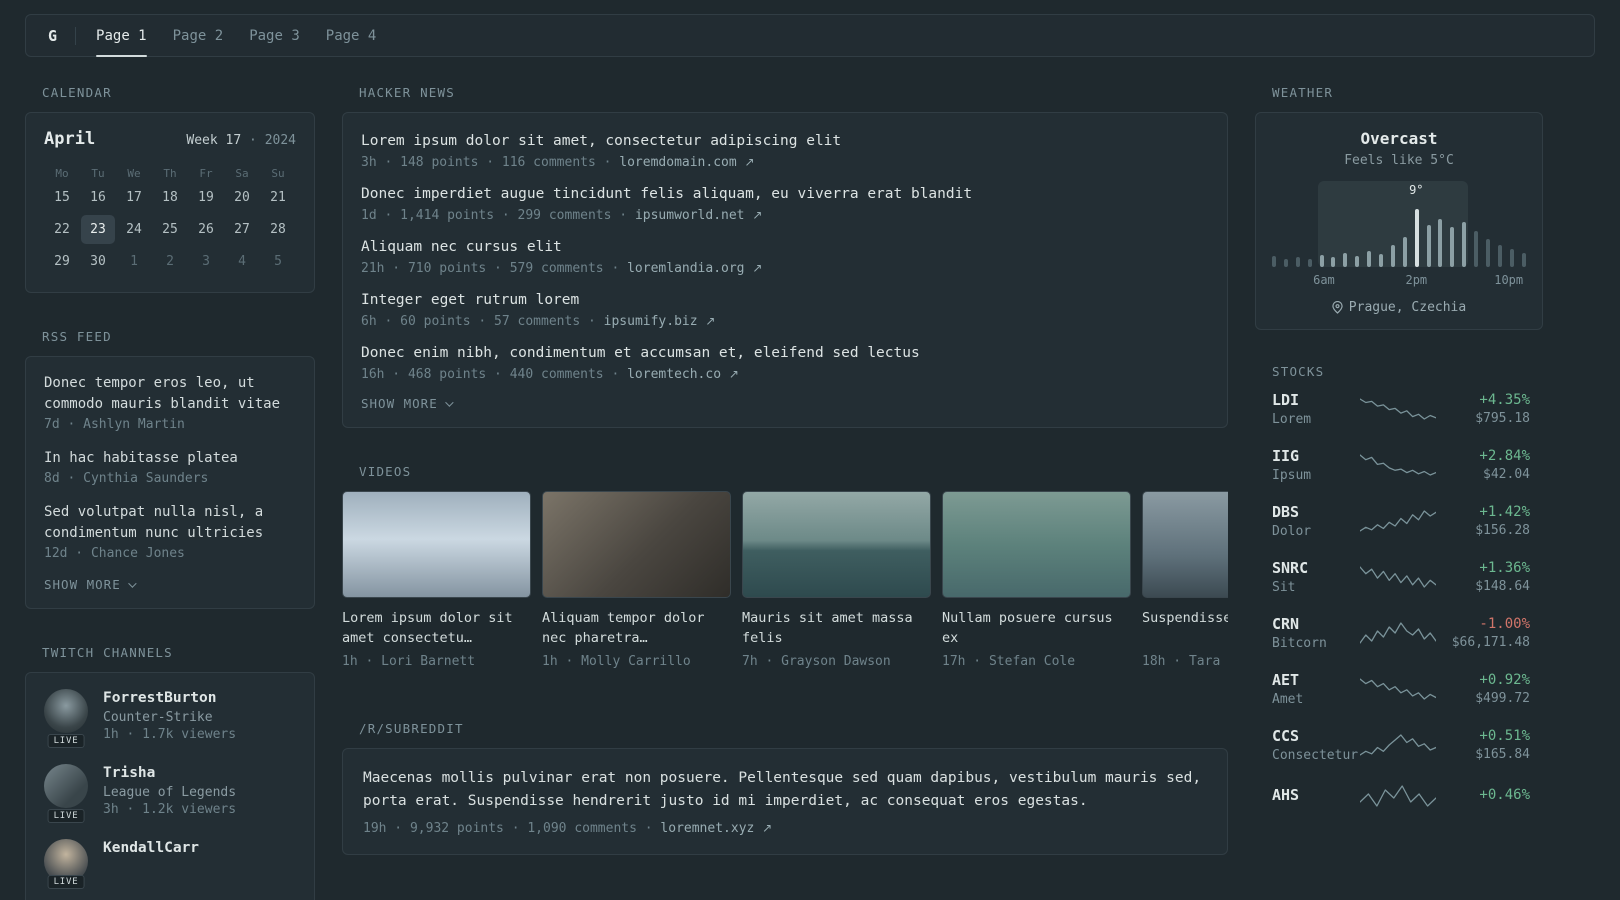  What do you see at coordinates (52, 36) in the screenshot?
I see `app-logo: G` at bounding box center [52, 36].